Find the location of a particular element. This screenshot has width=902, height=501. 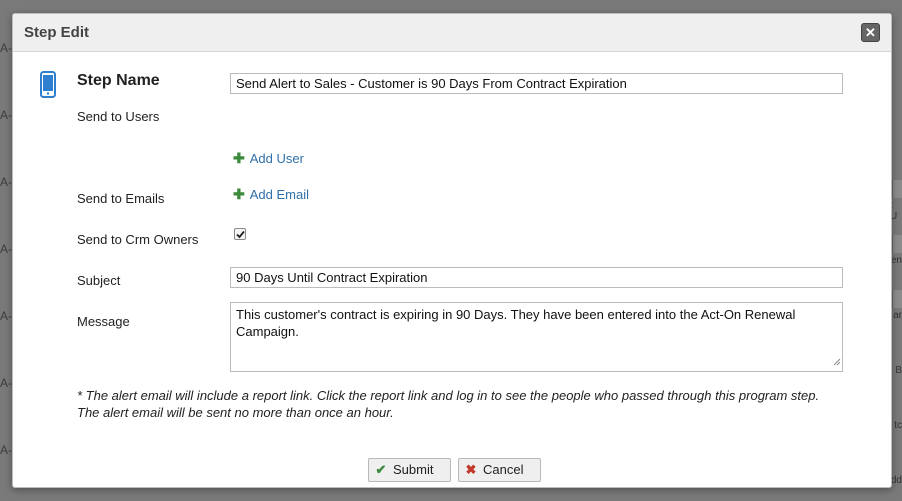

background-left-strip: A- A- A- A- A- A- A- is located at coordinates (6, 250).